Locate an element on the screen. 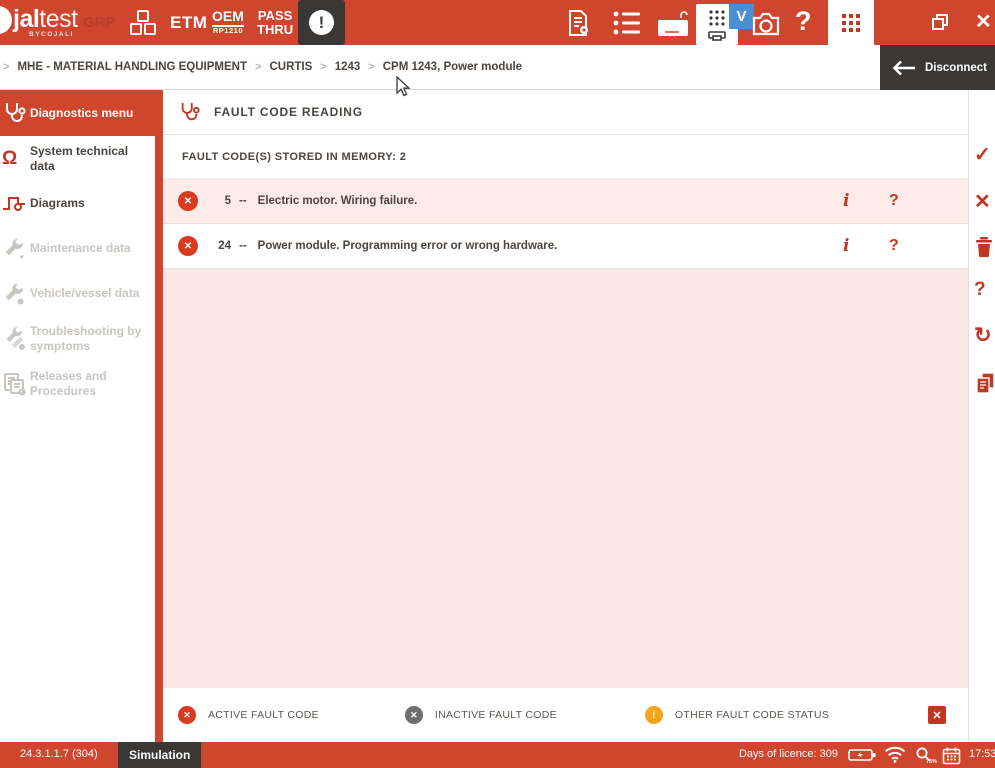 This screenshot has height=768, width=995. wifi-icon is located at coordinates (895, 754).